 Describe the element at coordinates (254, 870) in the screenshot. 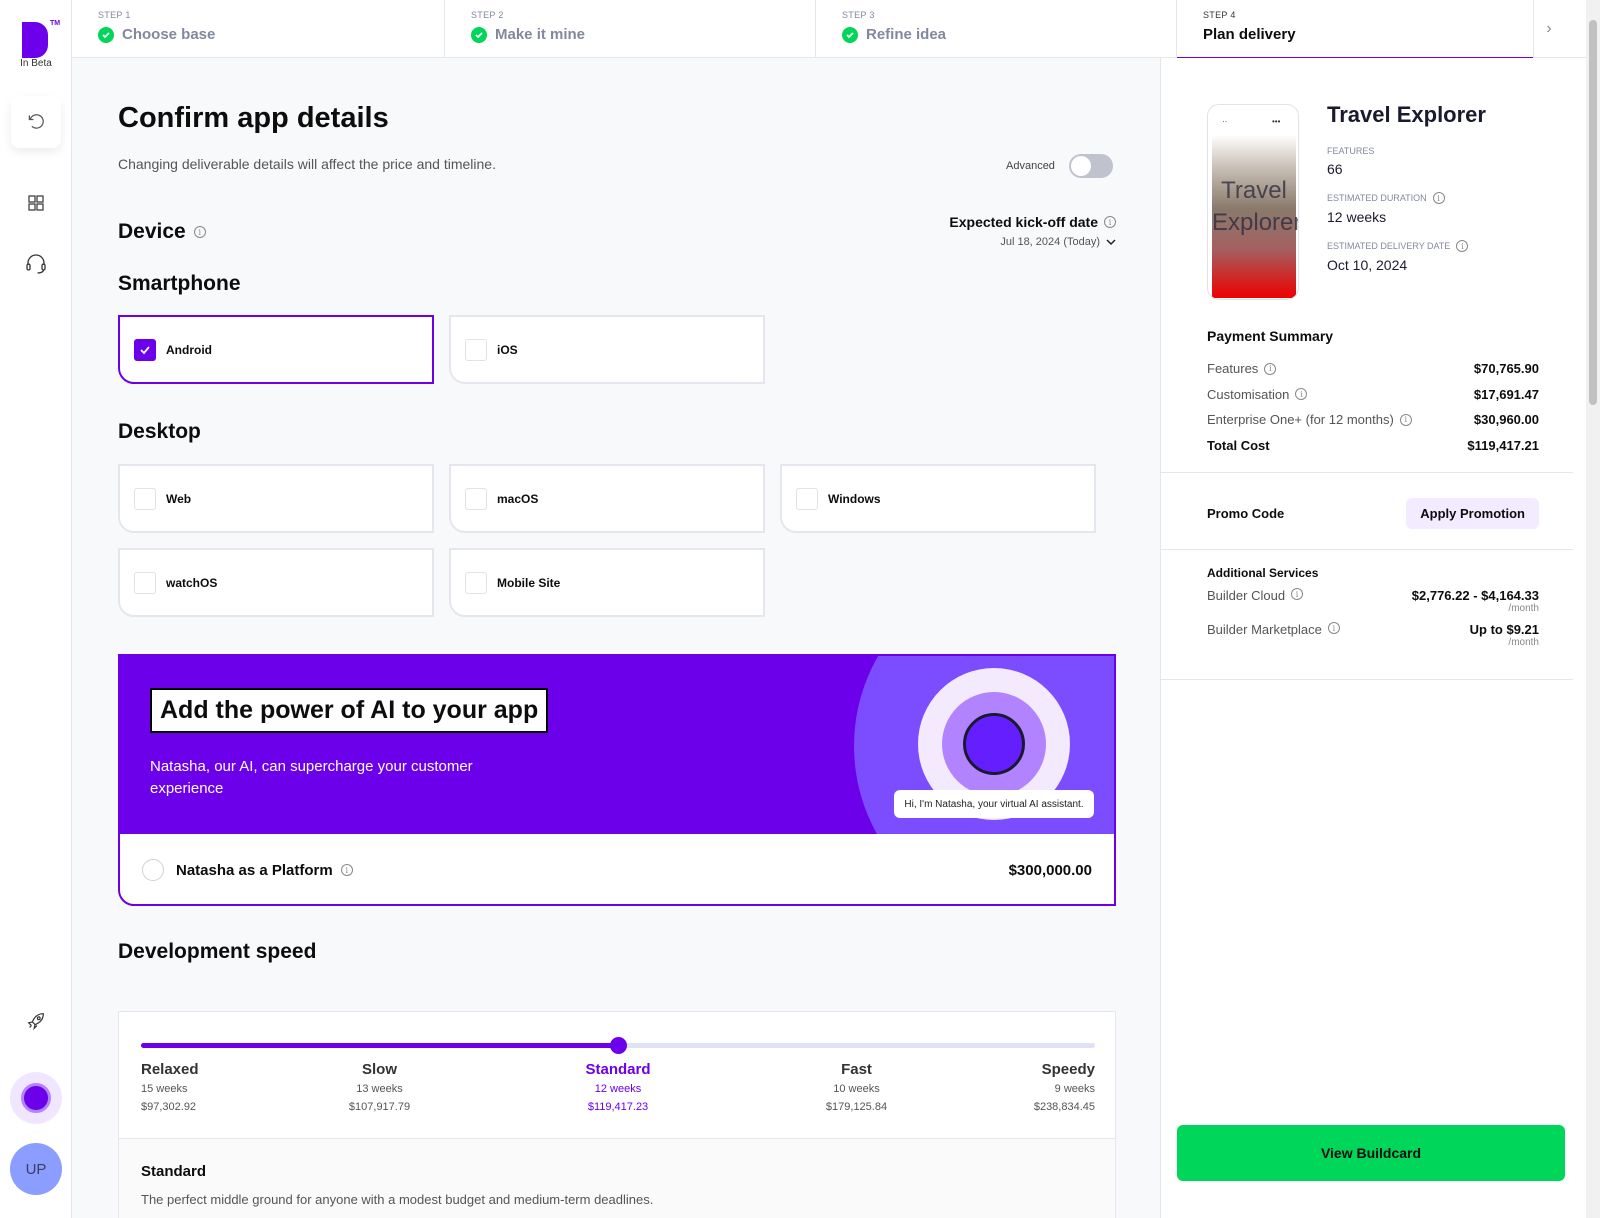

I see `natasha-platform-label: Natasha as a Platform` at that location.